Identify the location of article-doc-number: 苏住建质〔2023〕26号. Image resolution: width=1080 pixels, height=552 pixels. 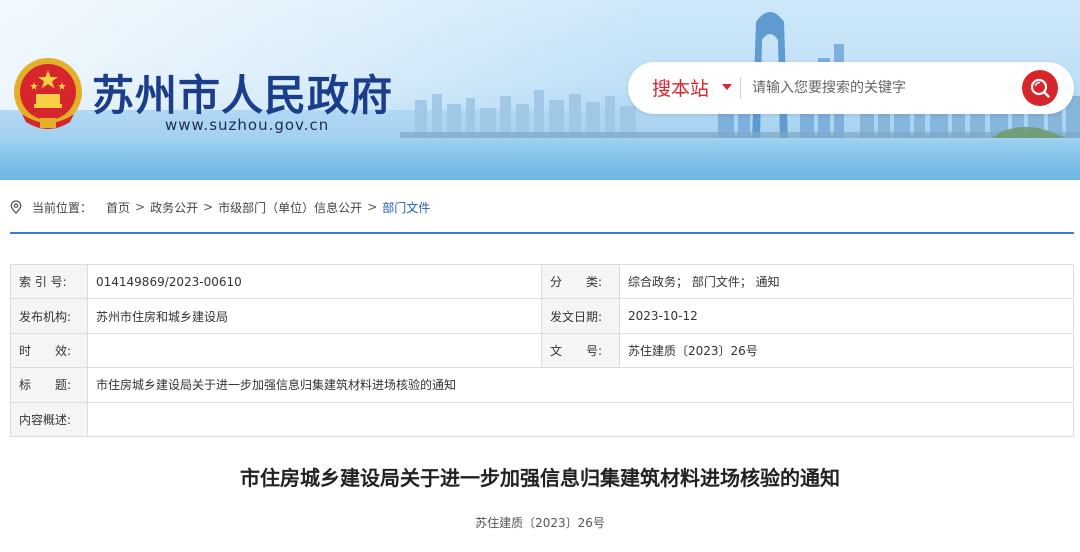
(540, 523).